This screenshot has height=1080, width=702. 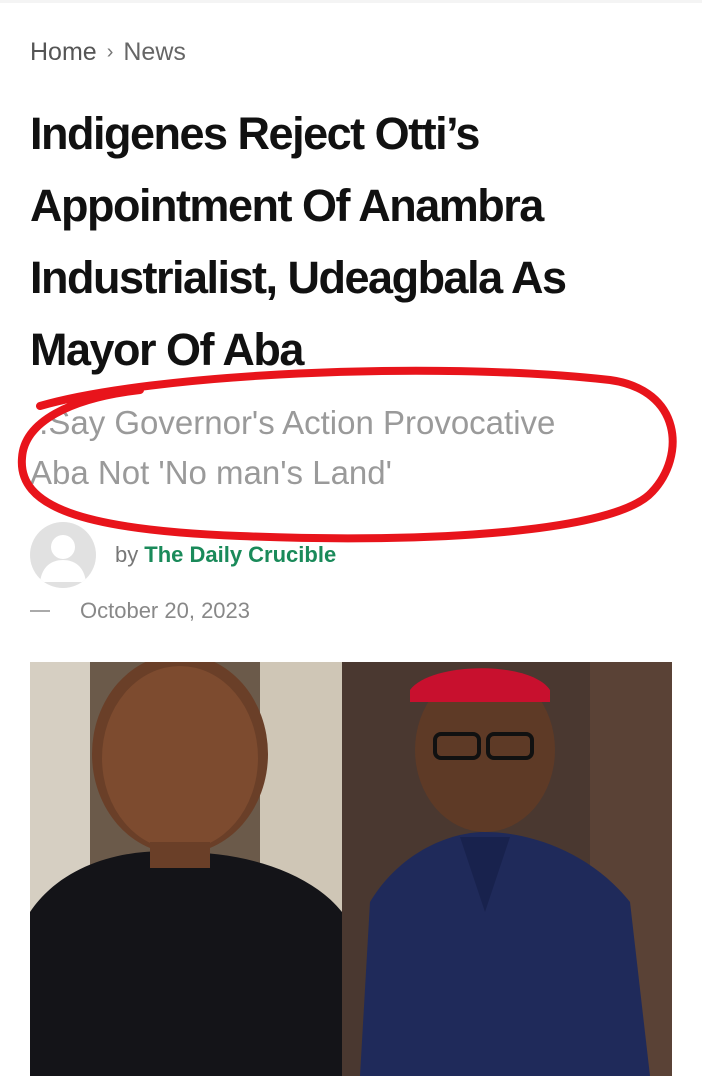 I want to click on author-row: by The Daily Crucible, so click(x=183, y=555).